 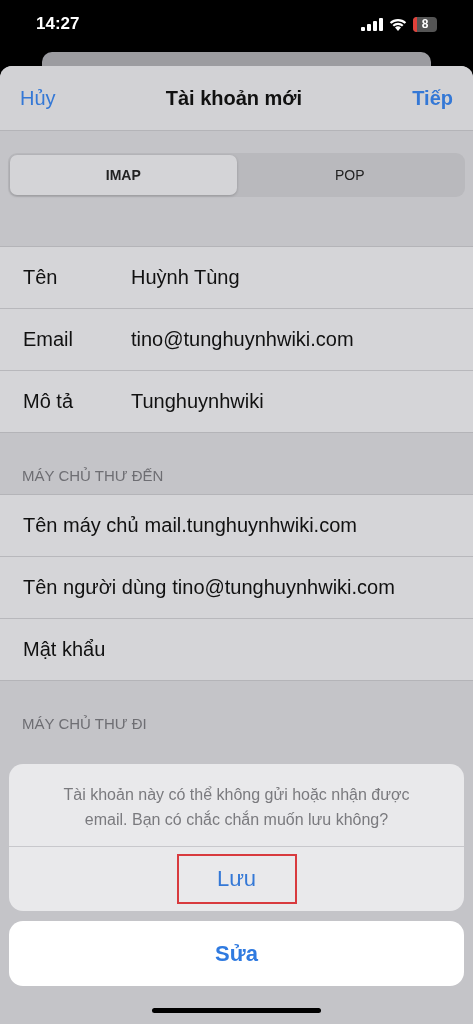 What do you see at coordinates (185, 277) in the screenshot?
I see `field-value: Huỳnh Tùng` at bounding box center [185, 277].